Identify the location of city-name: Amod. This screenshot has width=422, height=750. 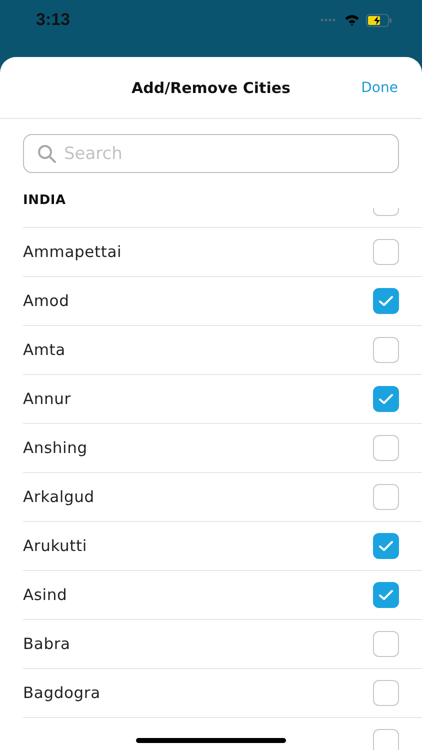
(46, 301).